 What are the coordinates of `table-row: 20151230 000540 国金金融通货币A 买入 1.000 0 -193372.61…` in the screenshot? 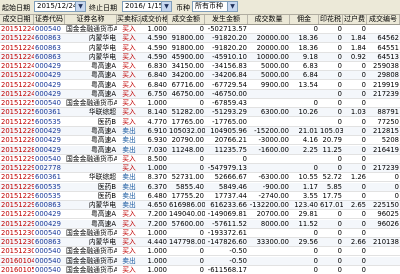 It's located at (200, 233).